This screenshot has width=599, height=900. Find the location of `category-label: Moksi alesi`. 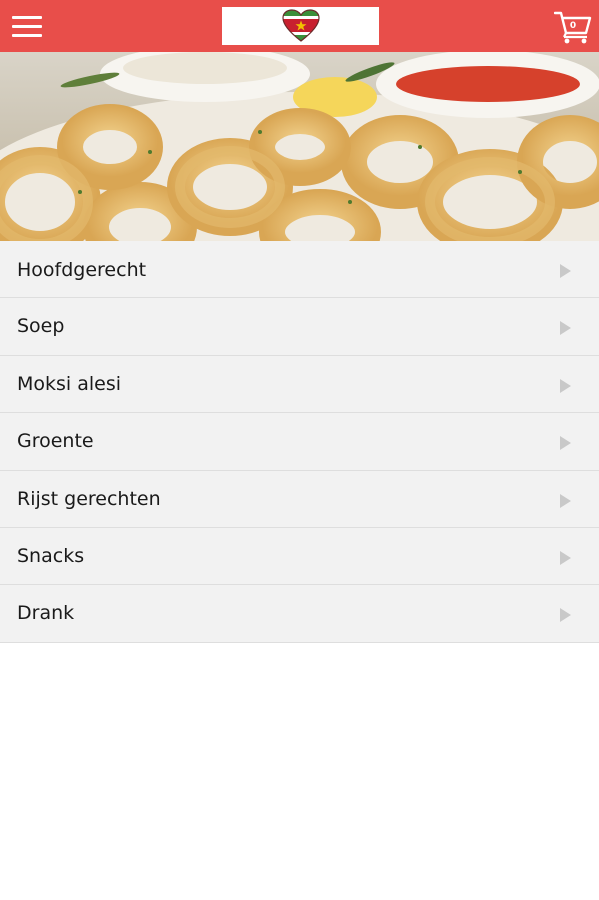

category-label: Moksi alesi is located at coordinates (69, 383).